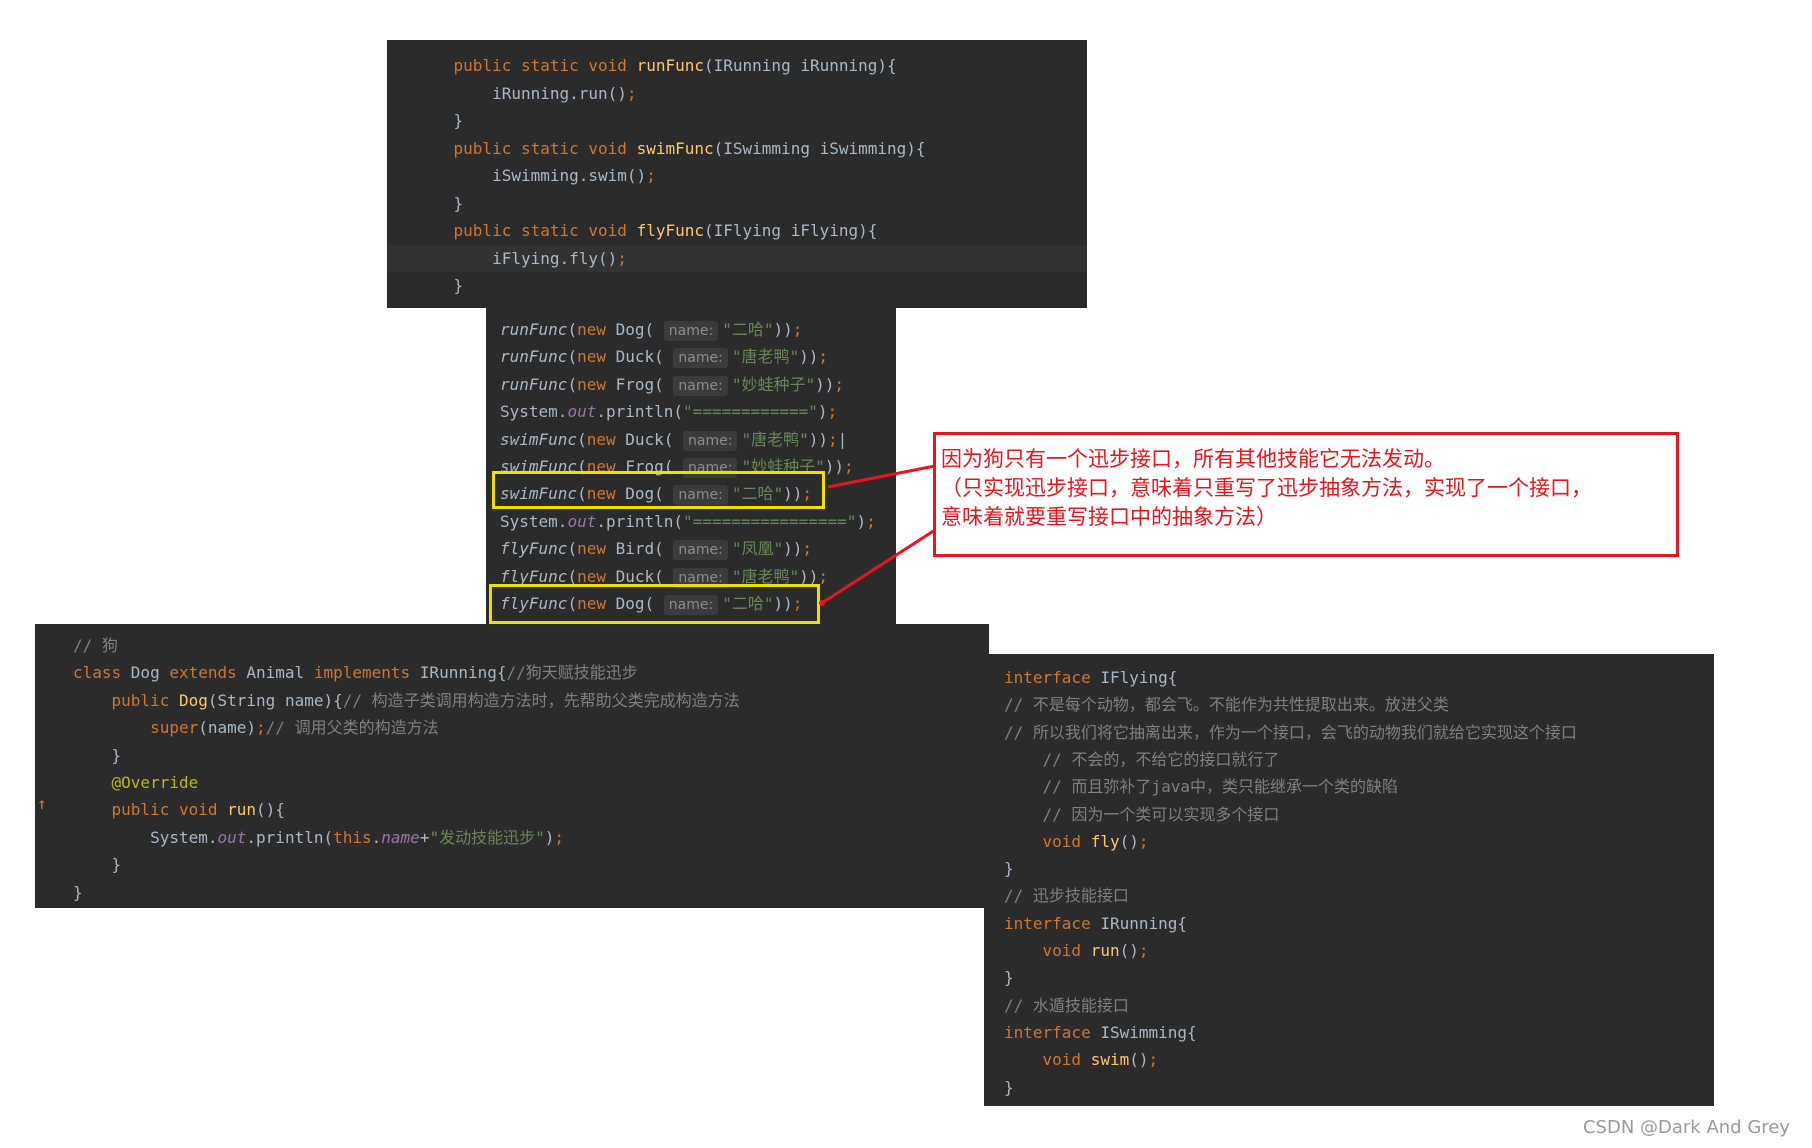 This screenshot has height=1148, width=1812. What do you see at coordinates (822, 603) in the screenshot?
I see `arrow-dot` at bounding box center [822, 603].